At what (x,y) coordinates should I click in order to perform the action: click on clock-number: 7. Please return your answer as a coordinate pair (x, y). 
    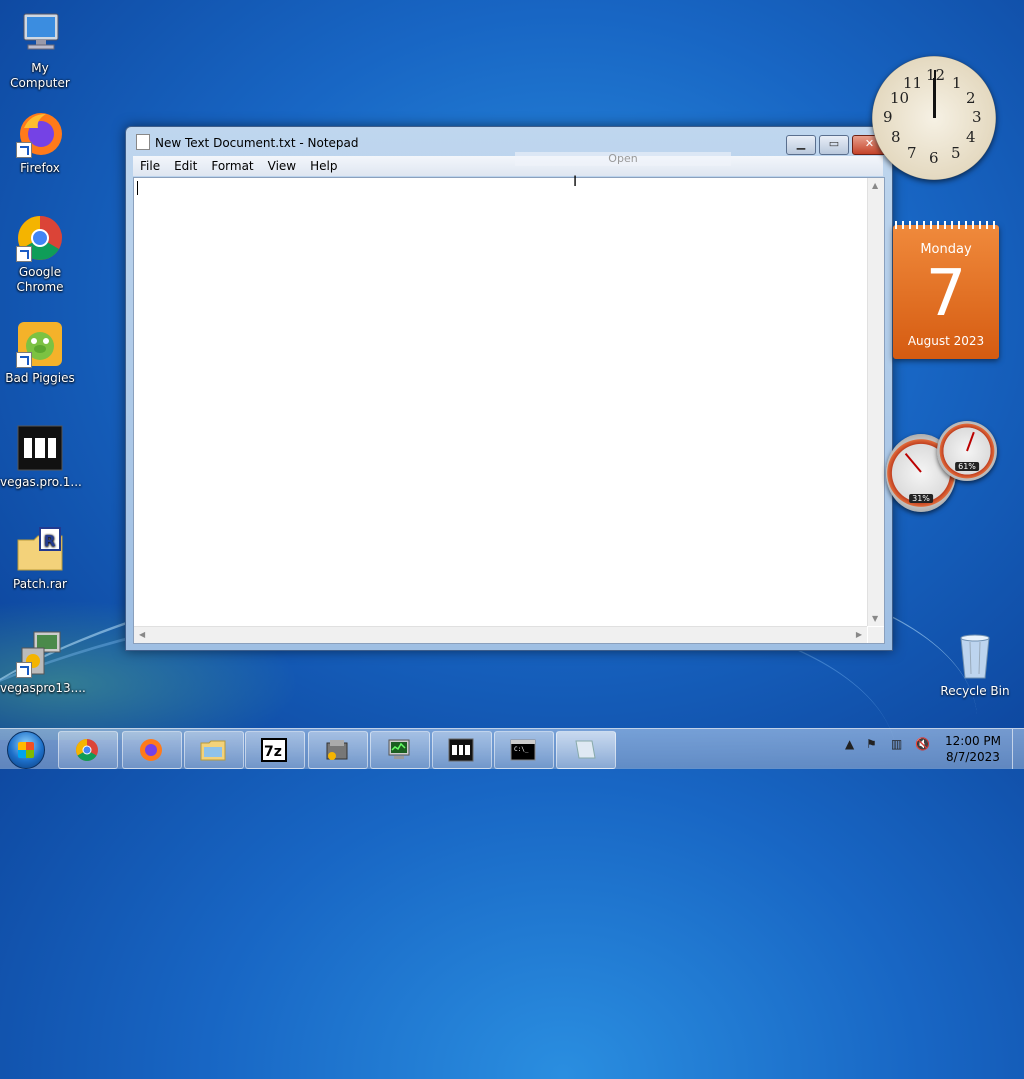
    Looking at the image, I should click on (912, 153).